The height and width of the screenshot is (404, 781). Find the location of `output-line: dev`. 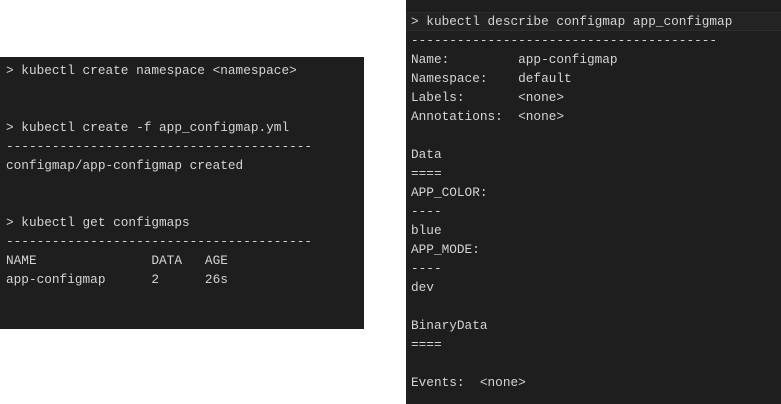

output-line: dev is located at coordinates (422, 287).